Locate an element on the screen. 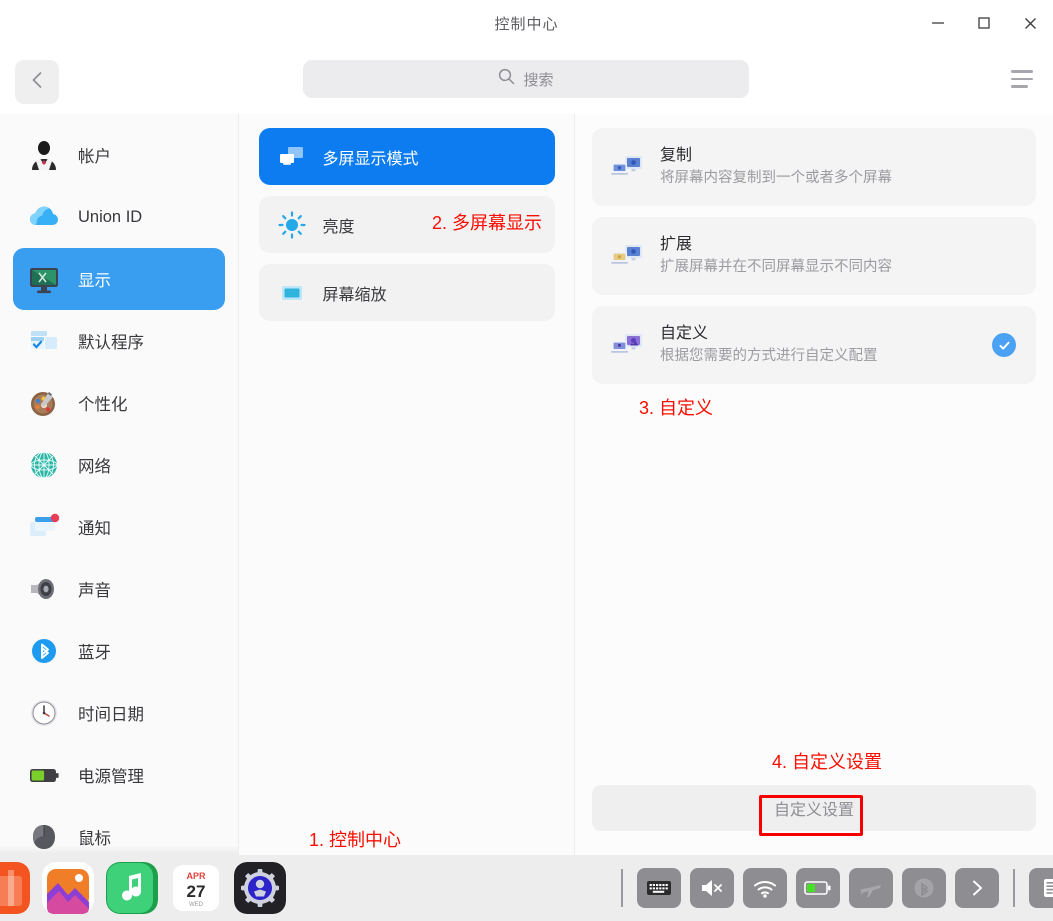 The image size is (1053, 921). music-app-icon is located at coordinates (132, 888).